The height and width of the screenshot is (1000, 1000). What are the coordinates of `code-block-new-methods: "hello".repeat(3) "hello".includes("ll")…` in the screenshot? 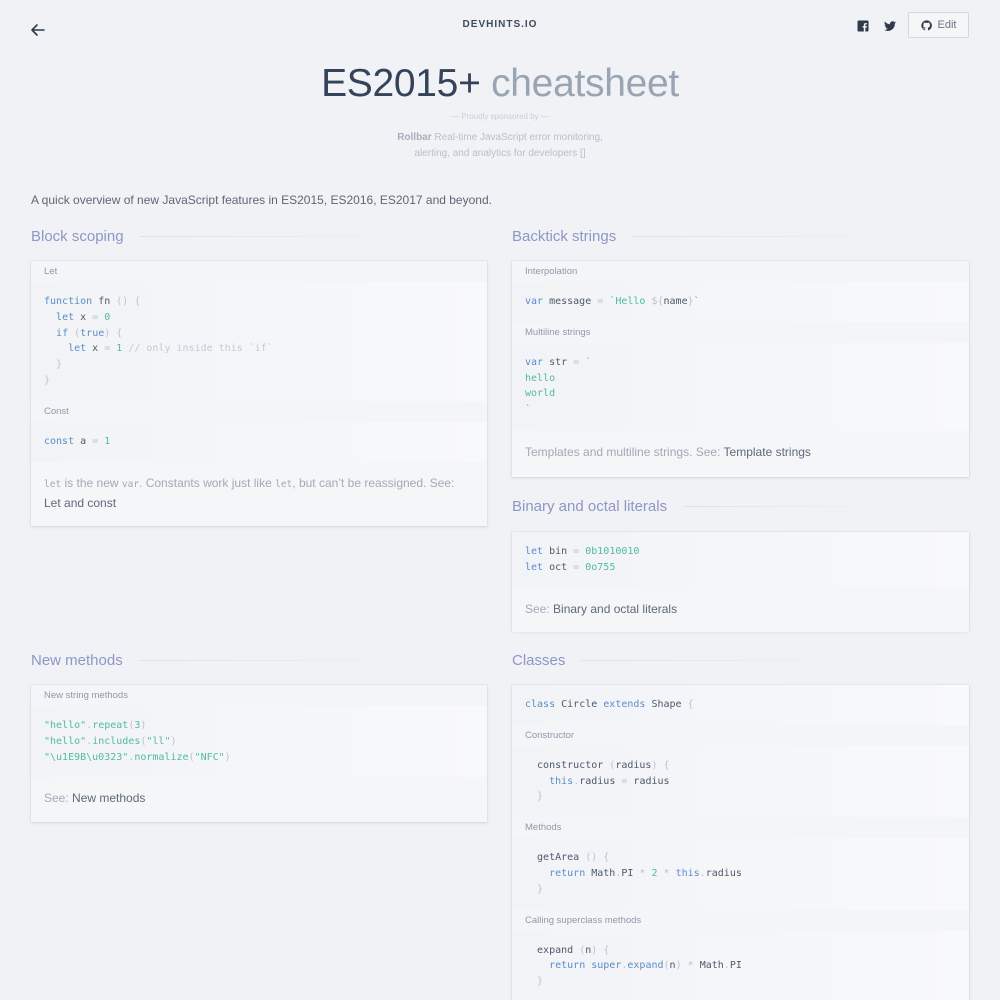 It's located at (259, 742).